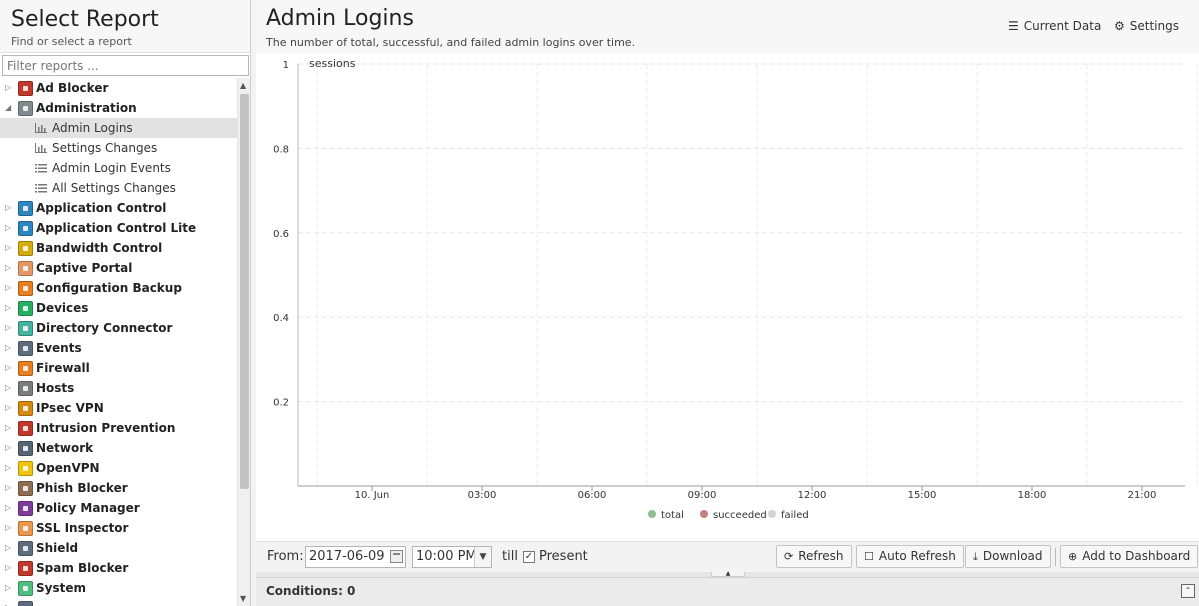  I want to click on conditions-label: Conditions: 0, so click(311, 591).